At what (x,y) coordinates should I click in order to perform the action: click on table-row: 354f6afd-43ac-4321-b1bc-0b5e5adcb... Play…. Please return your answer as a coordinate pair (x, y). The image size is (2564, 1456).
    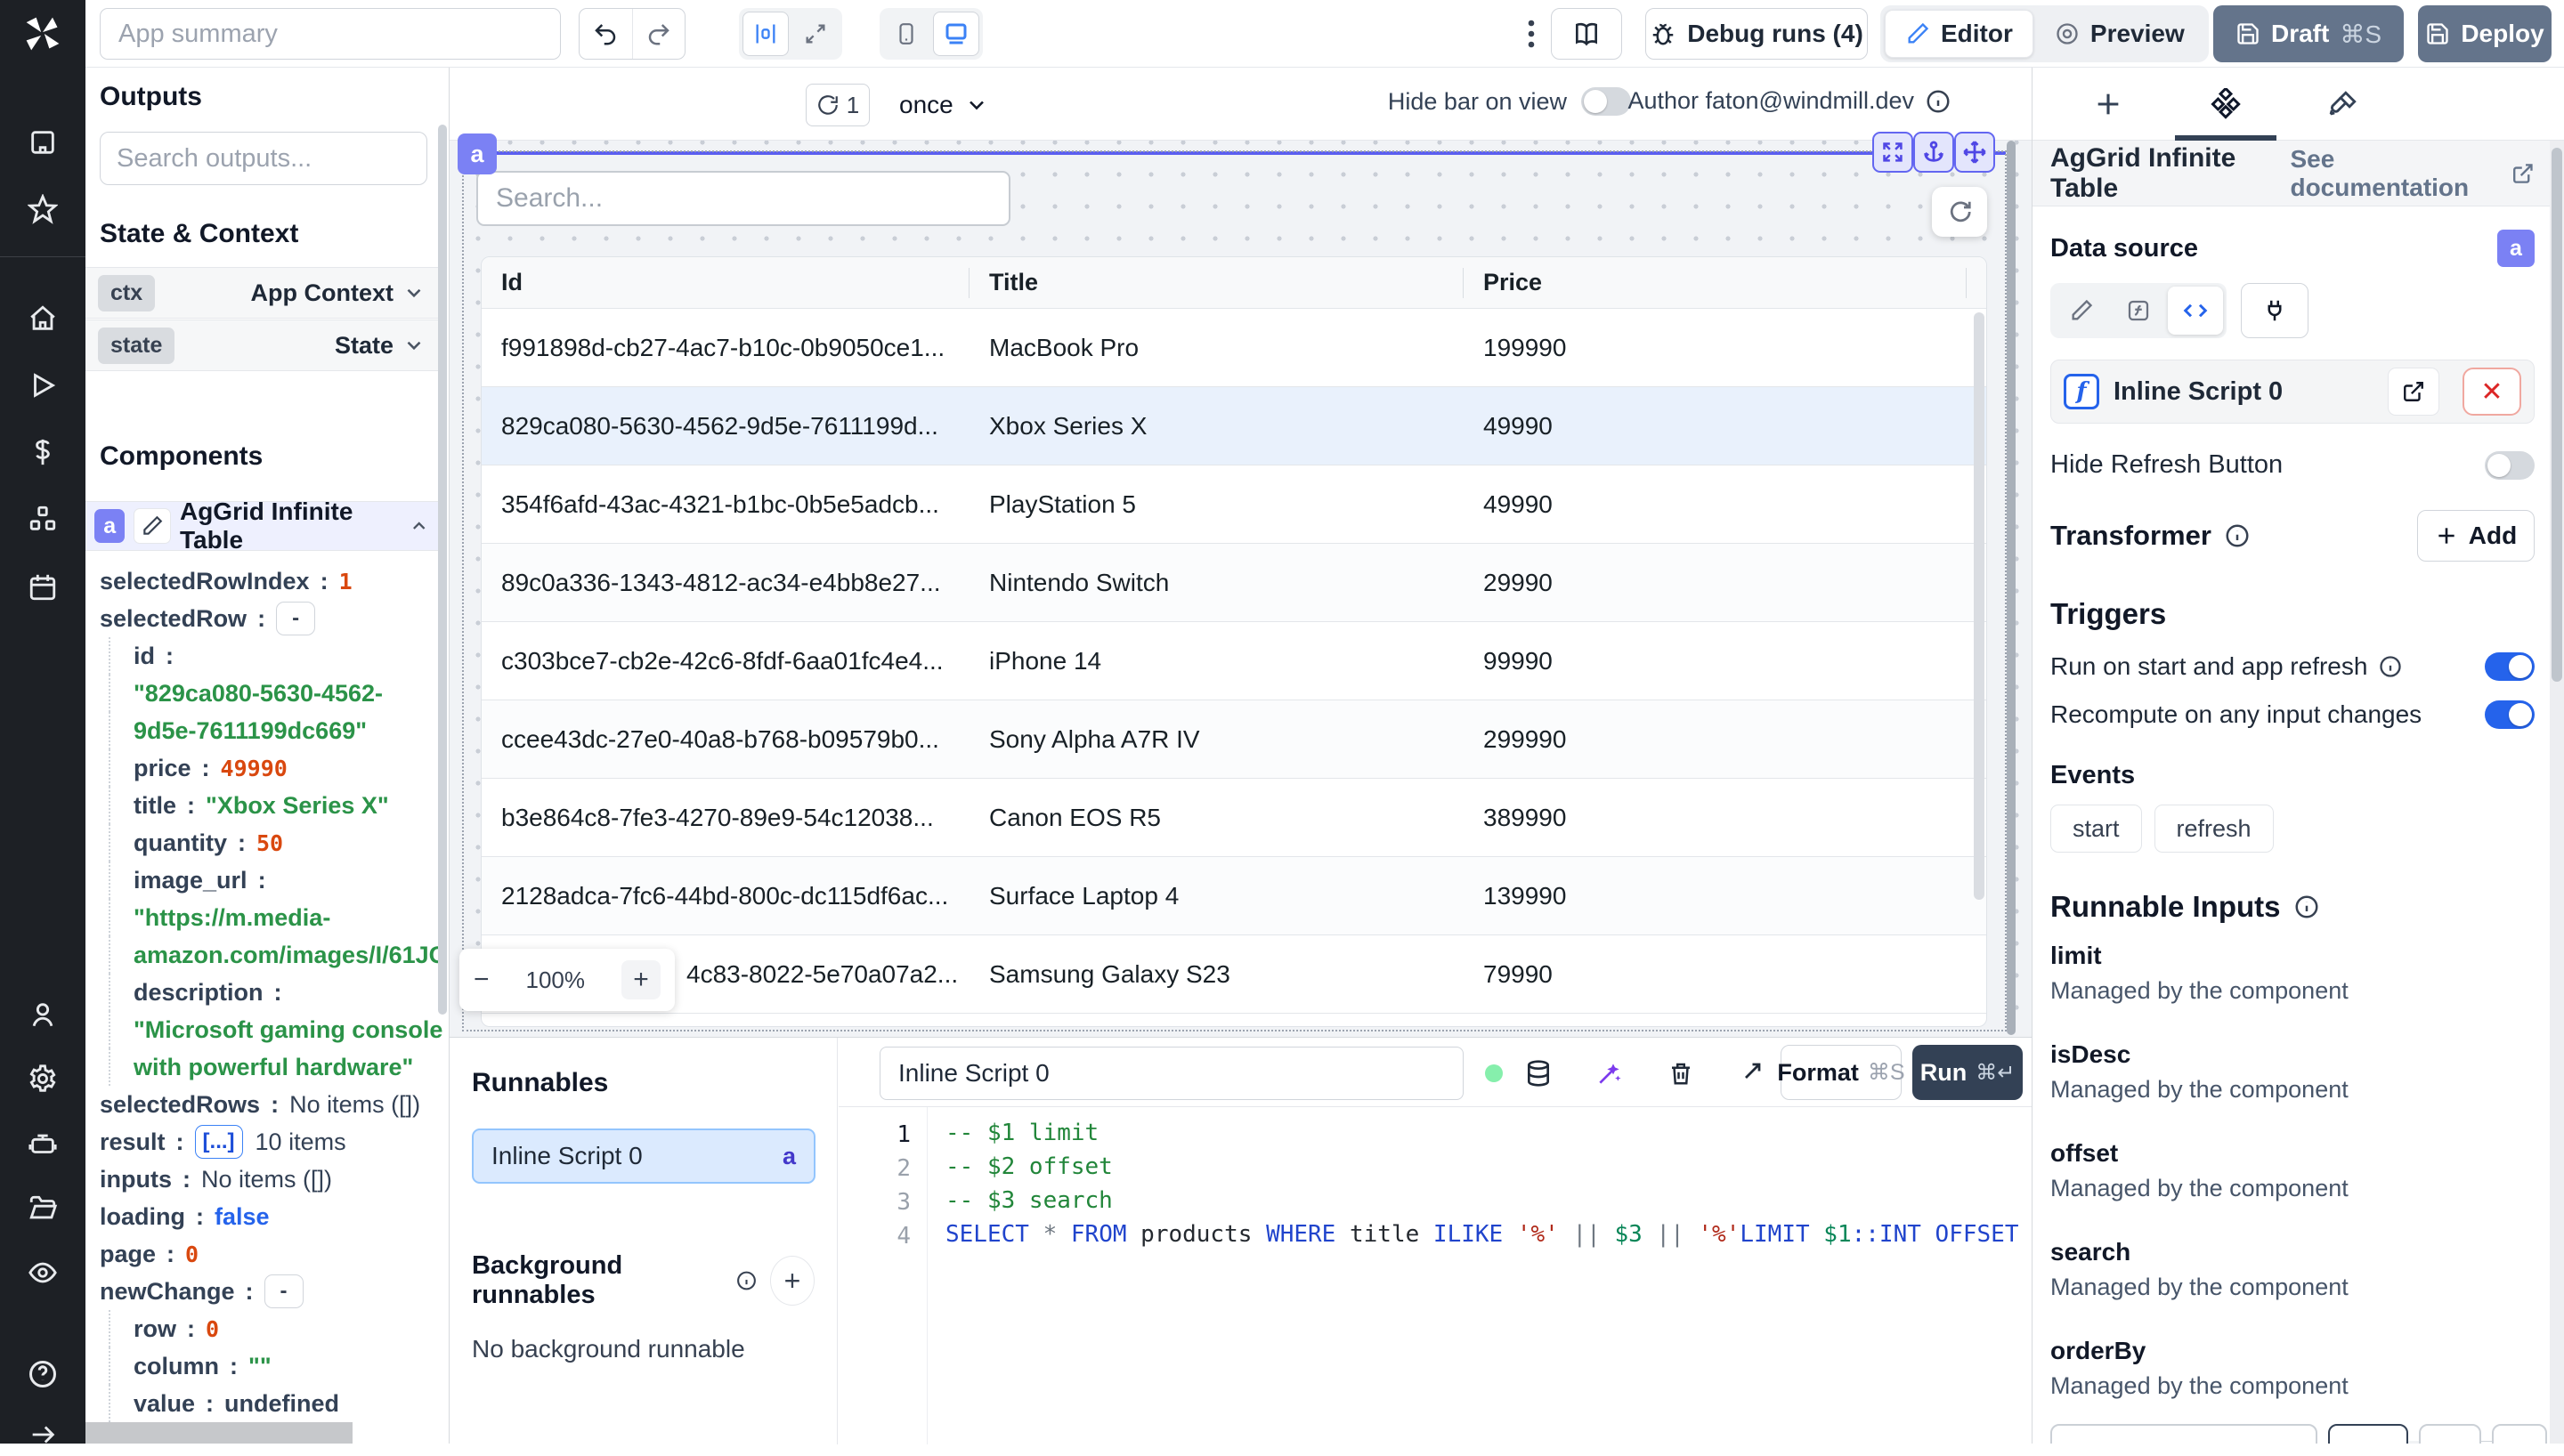
    Looking at the image, I should click on (1234, 504).